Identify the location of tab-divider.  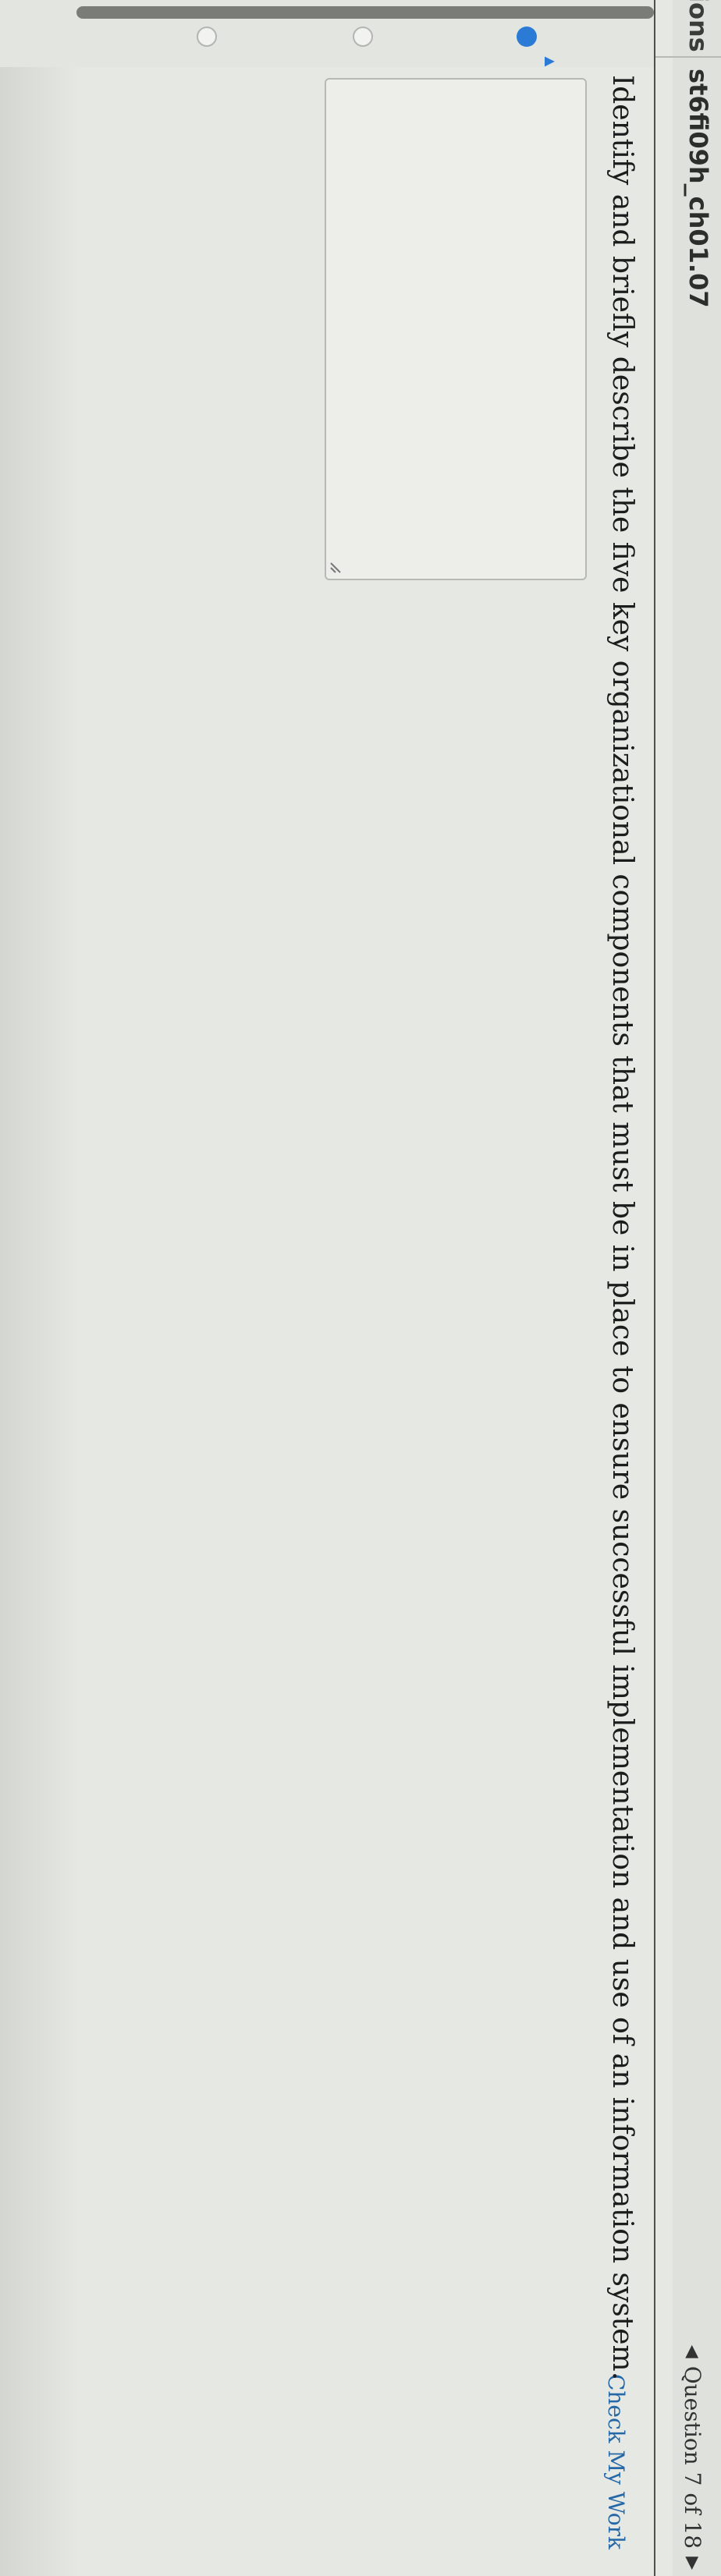
(688, 57).